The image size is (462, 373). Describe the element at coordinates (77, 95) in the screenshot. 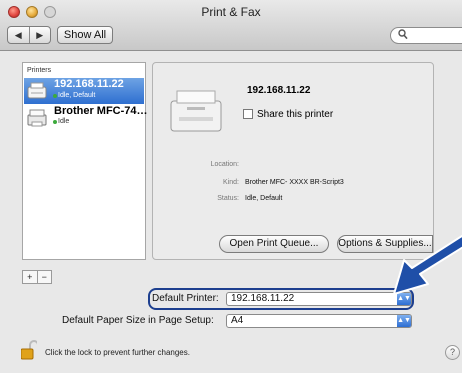

I see `printer-status: Idle, Default` at that location.